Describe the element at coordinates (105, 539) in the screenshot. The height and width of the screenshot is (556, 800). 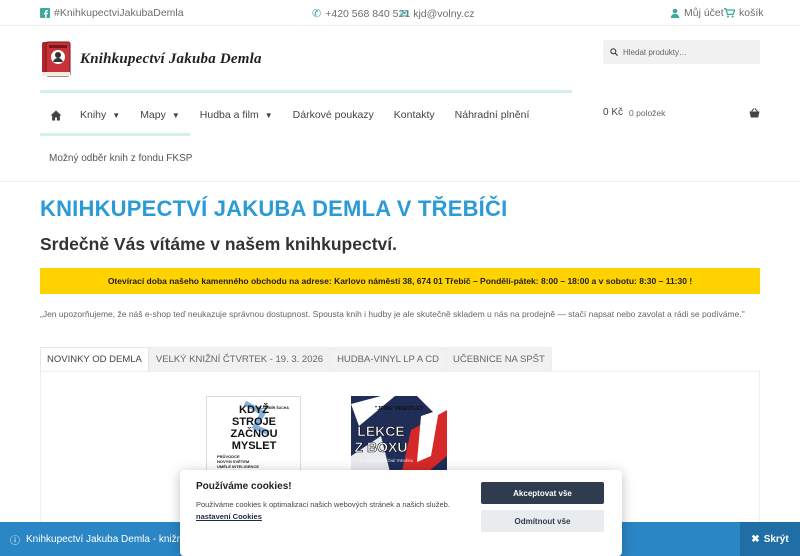
I see `store-notice-text: Knihkupectví Jakuba Demla - knižní` at that location.